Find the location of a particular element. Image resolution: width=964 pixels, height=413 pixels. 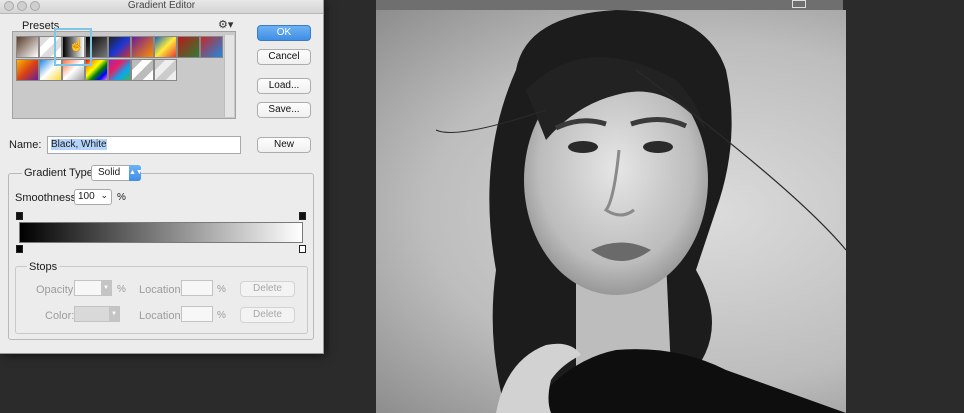

opacity-location-label: Location: is located at coordinates (161, 290).